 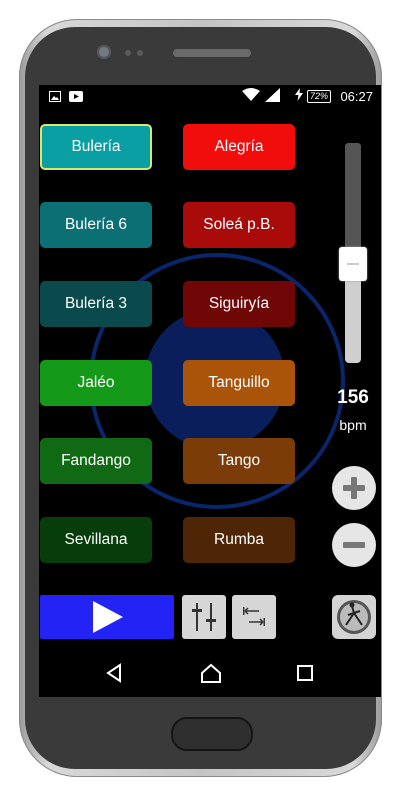 I want to click on palo-label: Bulería 6, so click(x=96, y=224).